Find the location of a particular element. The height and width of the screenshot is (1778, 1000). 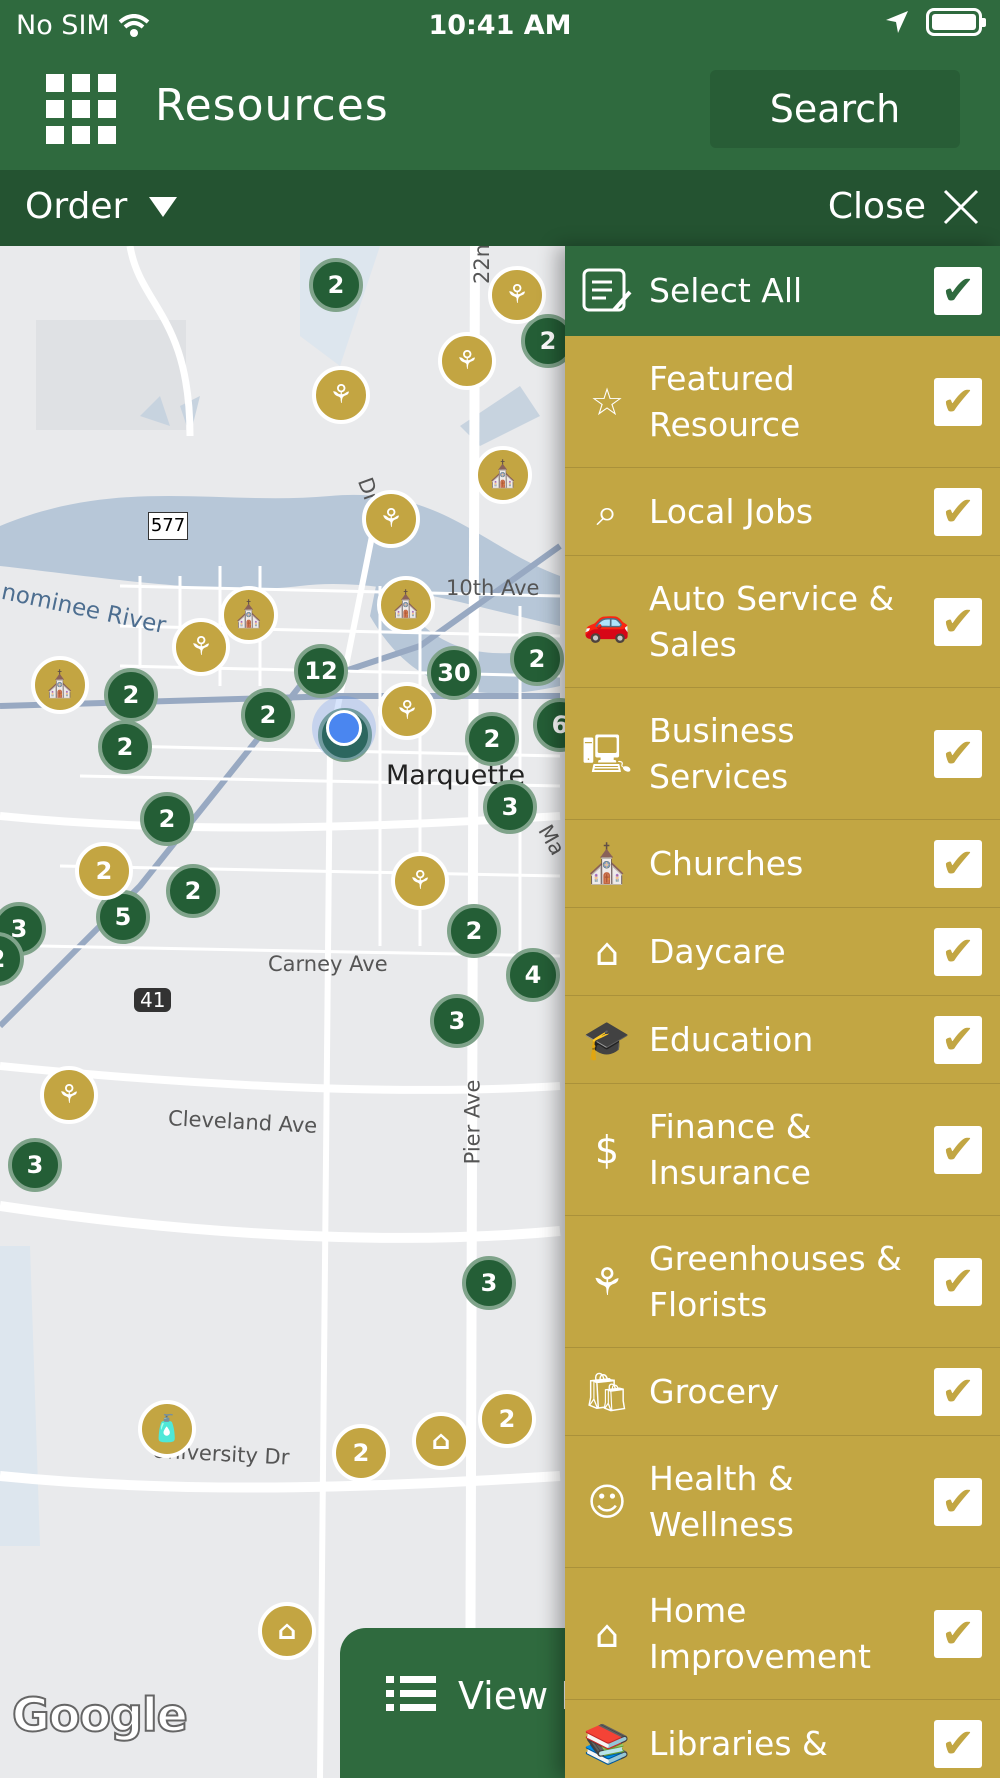

category-row: 🚗 Auto Service & Sales ✔ is located at coordinates (782, 622).